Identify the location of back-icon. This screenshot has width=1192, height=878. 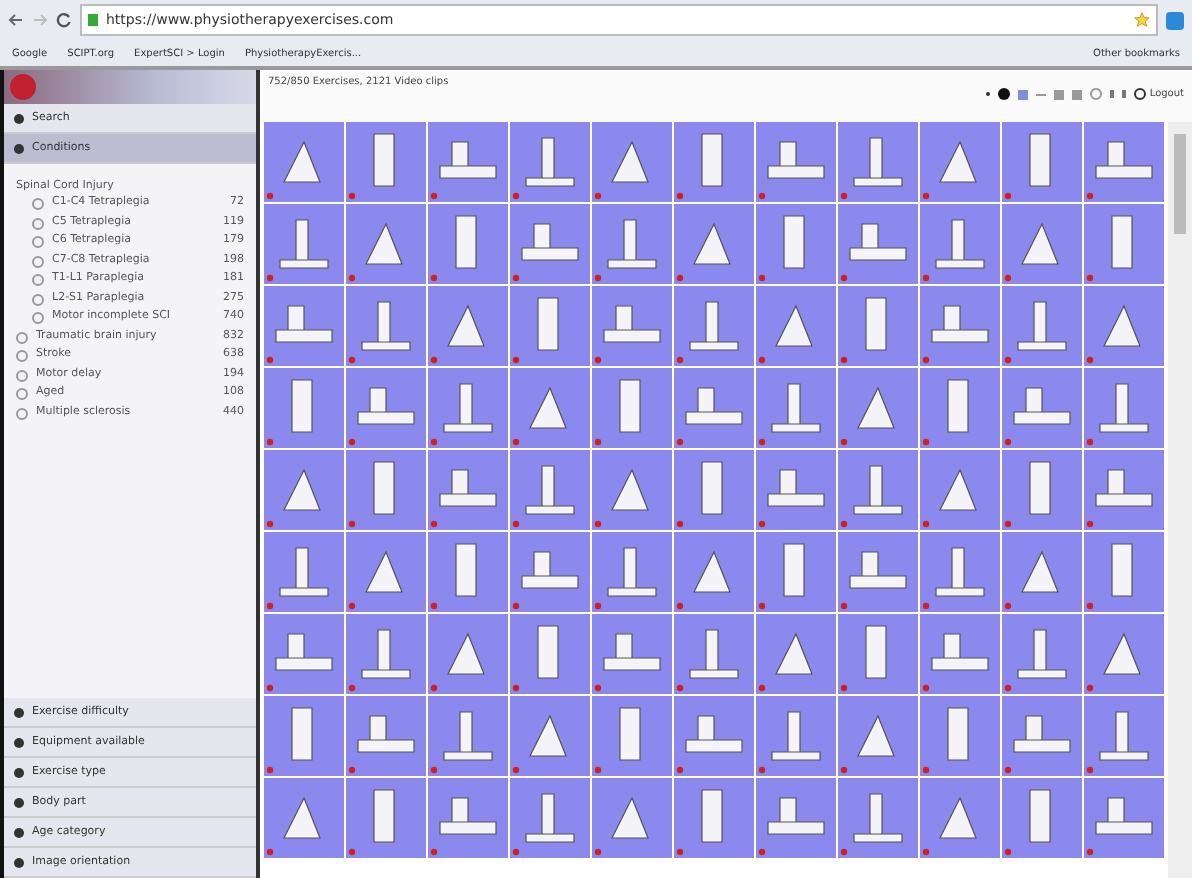
(16, 20).